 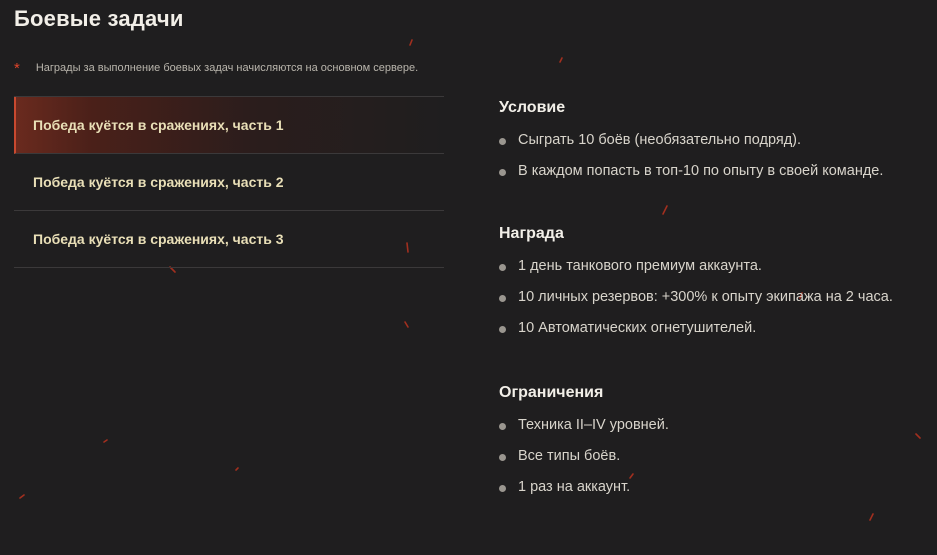 What do you see at coordinates (551, 392) in the screenshot?
I see `restrictions-title: Ограничения` at bounding box center [551, 392].